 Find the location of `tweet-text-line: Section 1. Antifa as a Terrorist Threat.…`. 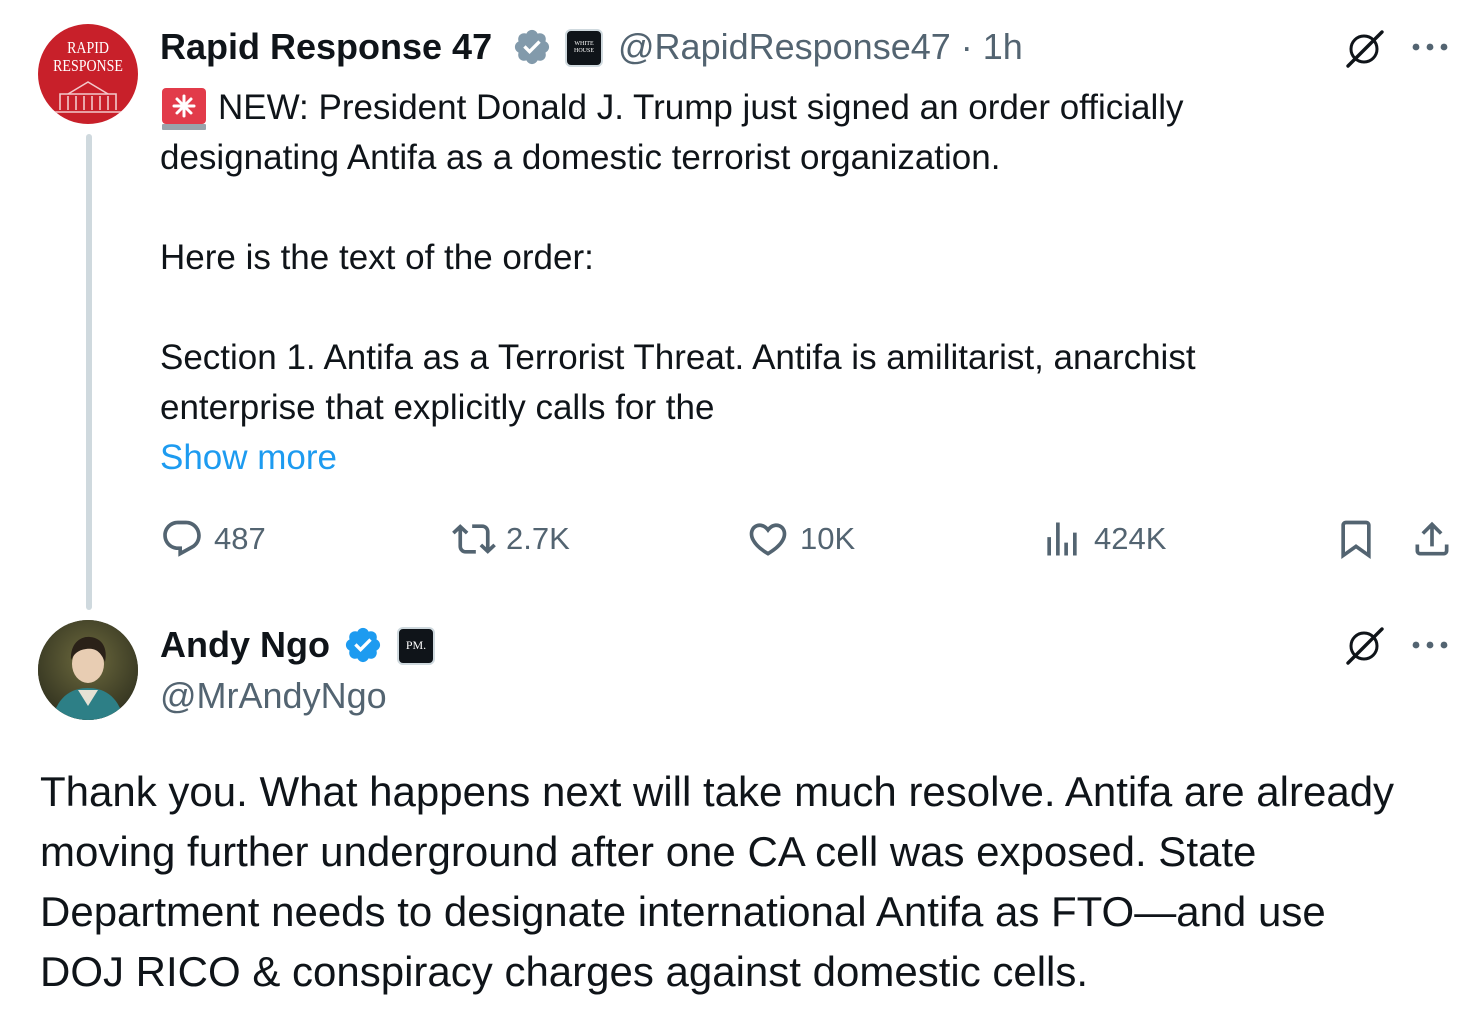

tweet-text-line: Section 1. Antifa as a Terrorist Threat.… is located at coordinates (678, 357).